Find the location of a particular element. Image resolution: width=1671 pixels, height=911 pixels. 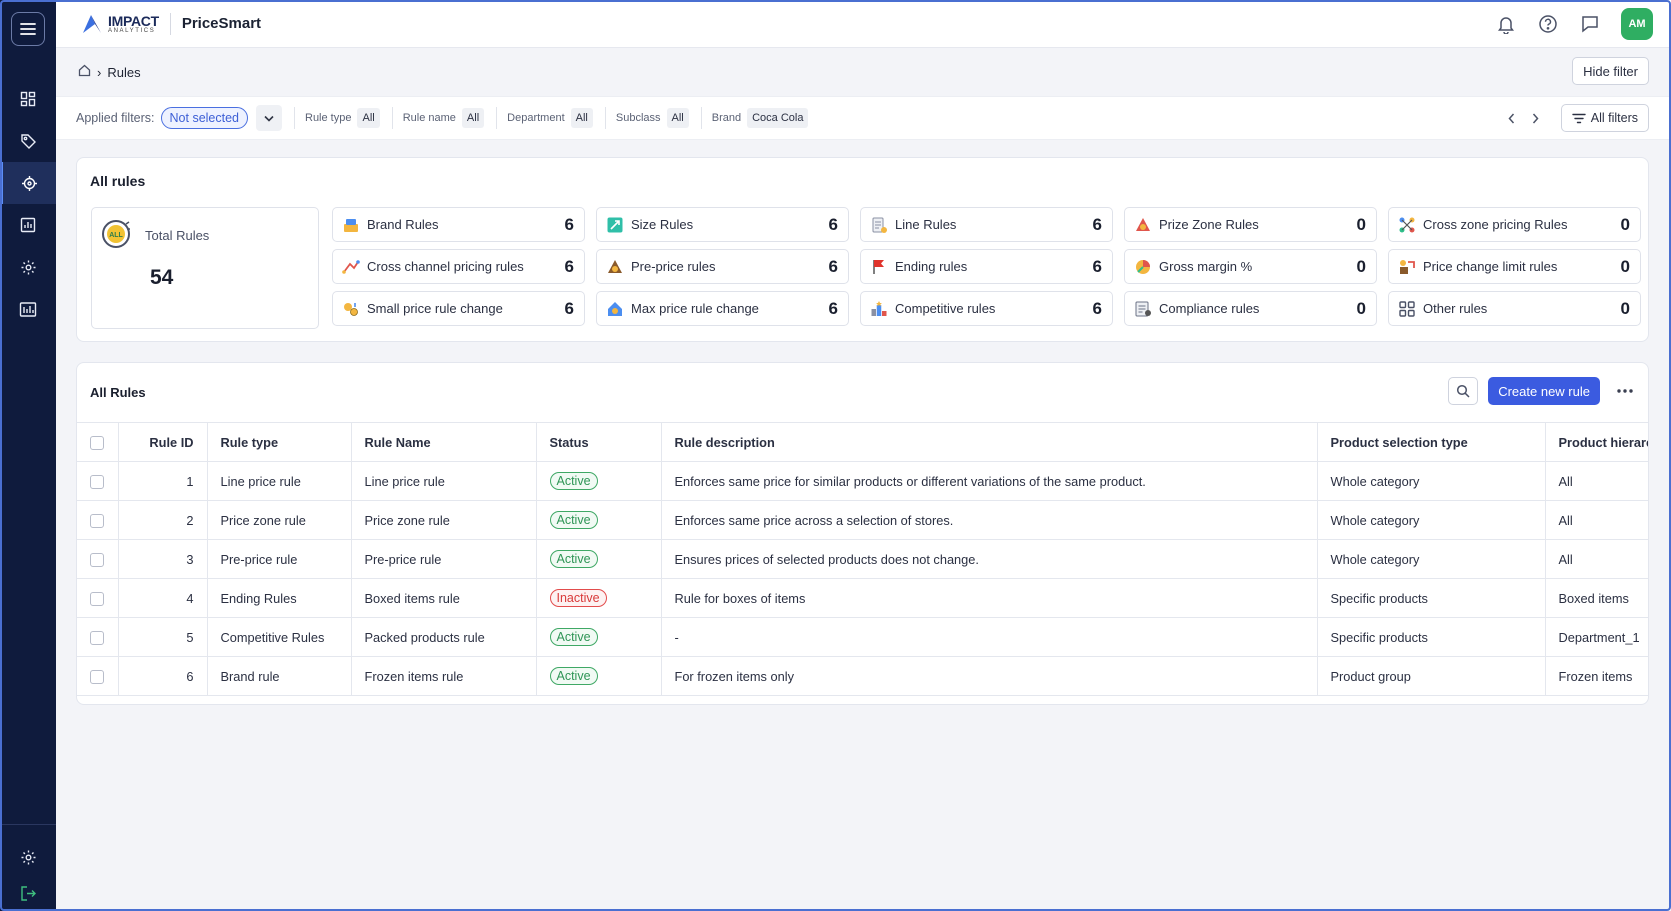

filter-department: Department All is located at coordinates (544, 118).